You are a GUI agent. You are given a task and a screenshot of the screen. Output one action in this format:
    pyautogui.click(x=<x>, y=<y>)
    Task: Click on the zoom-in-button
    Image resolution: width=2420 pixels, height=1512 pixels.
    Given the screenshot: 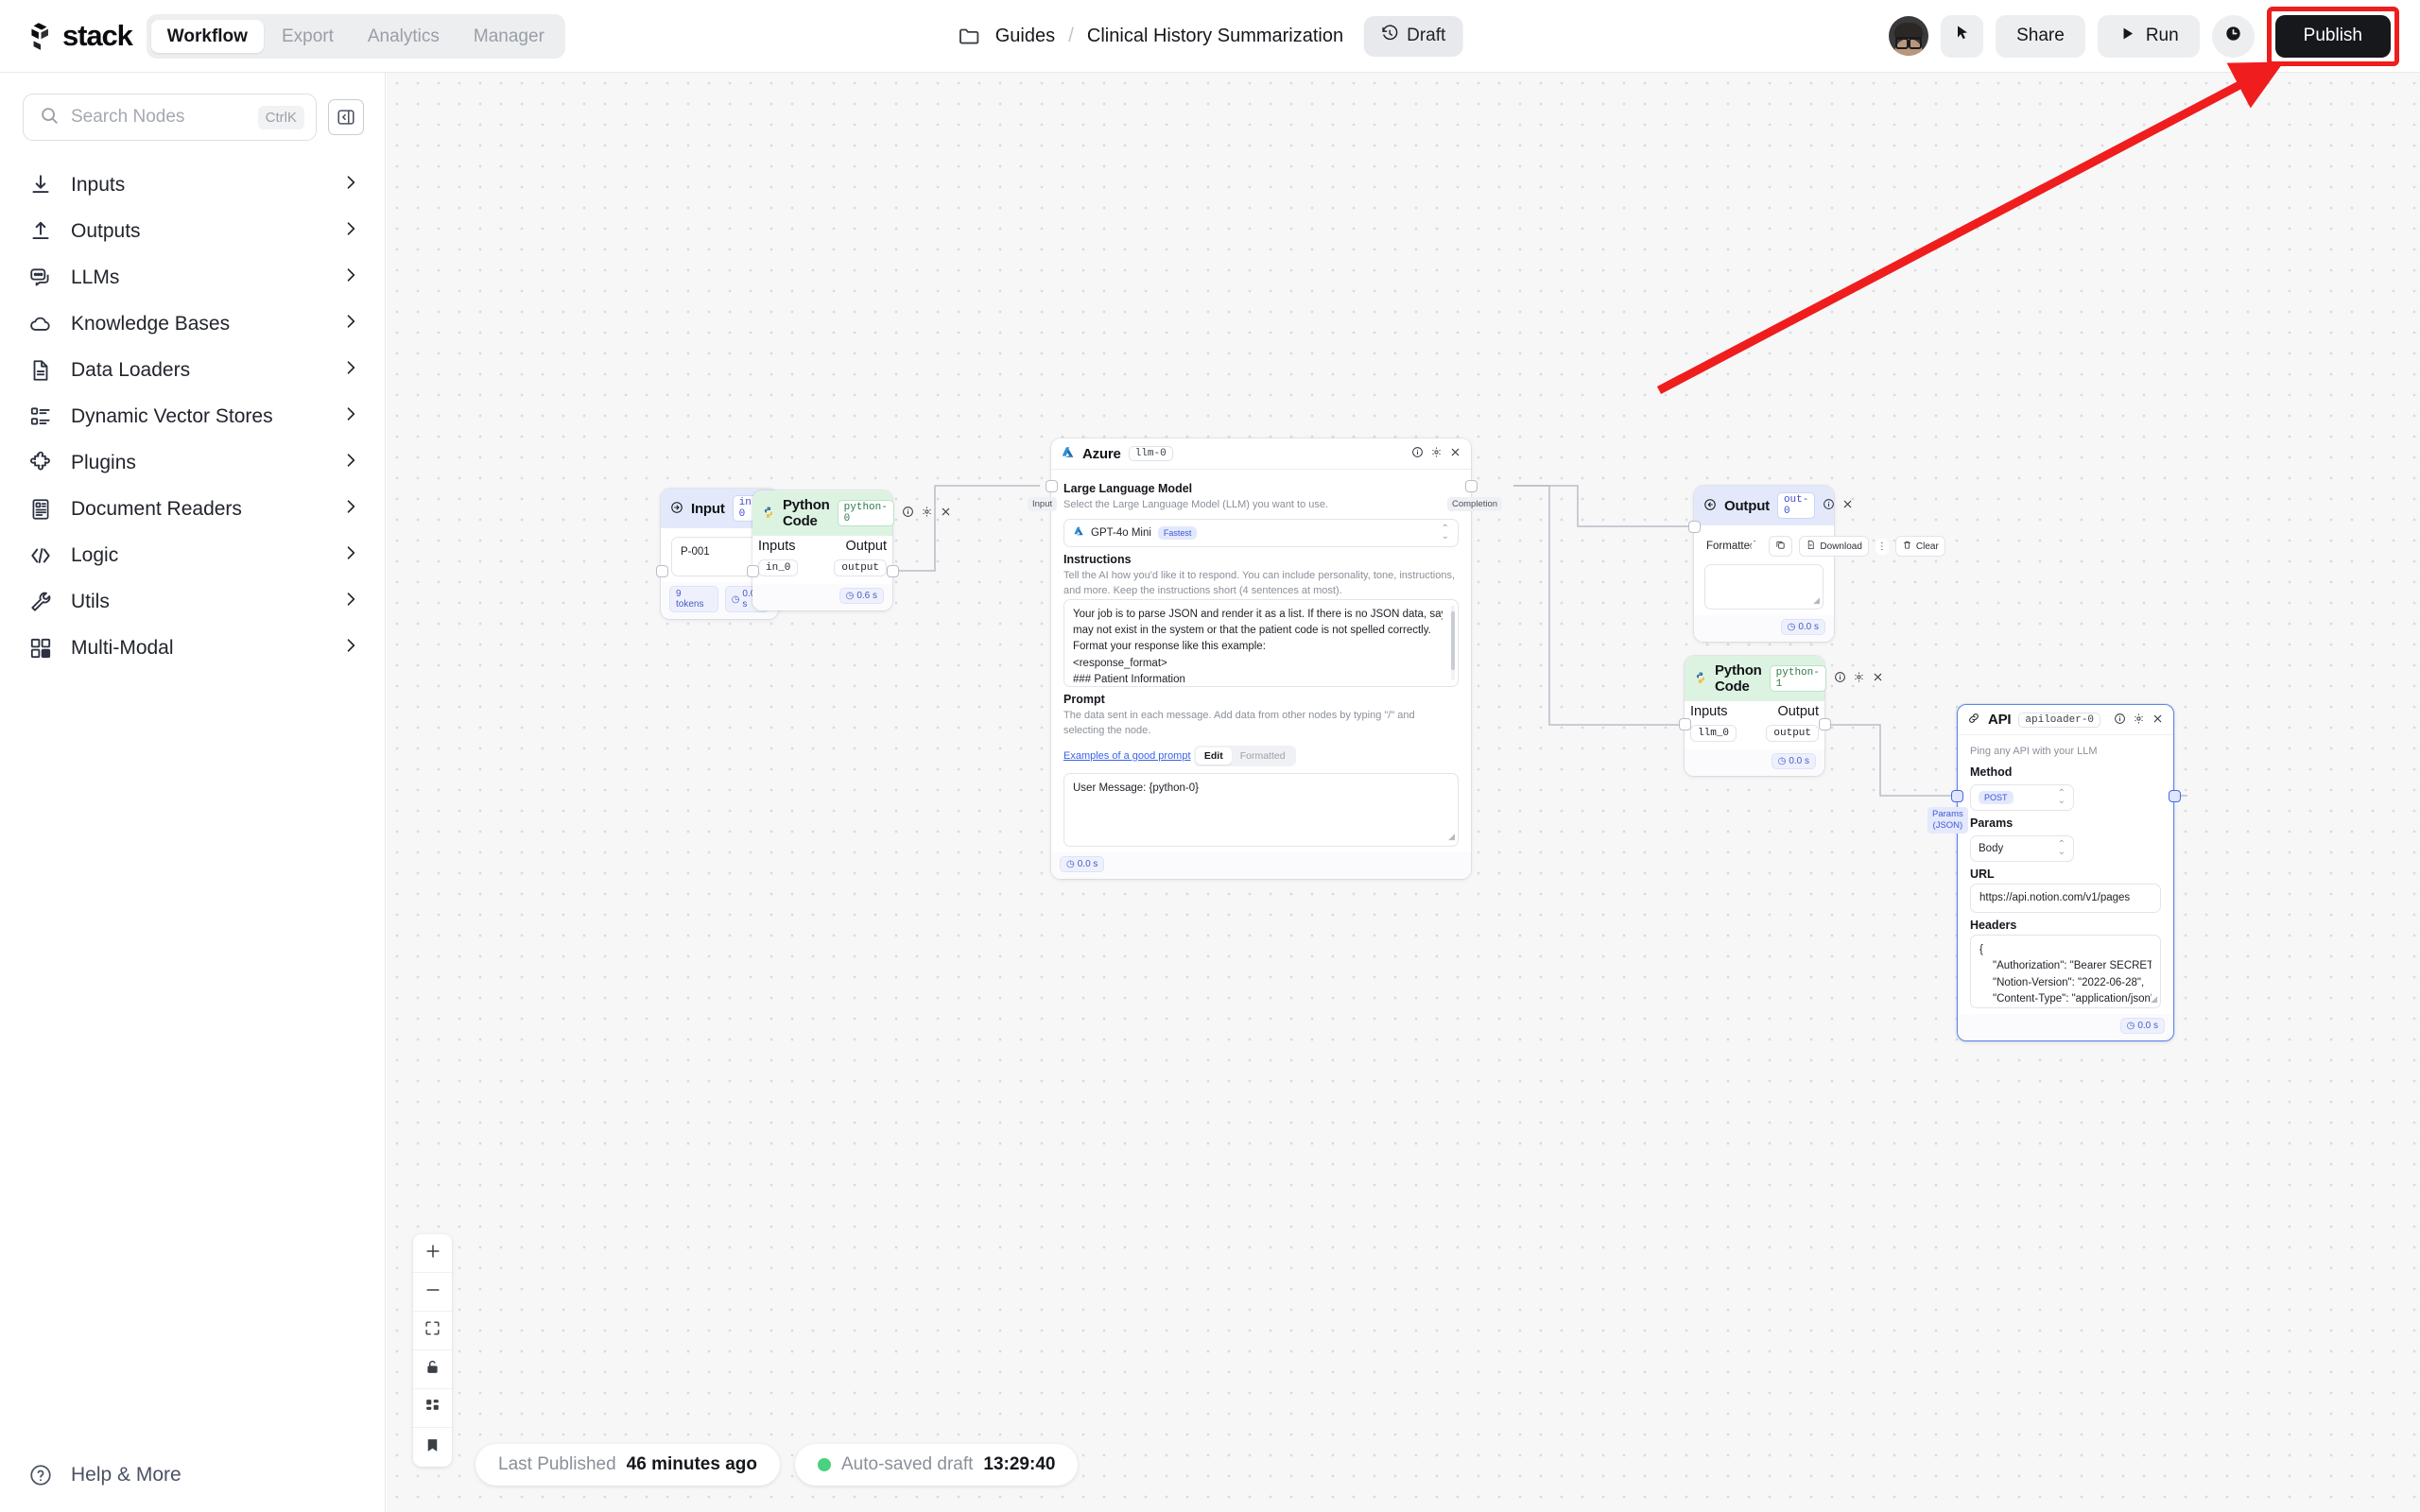 What is the action you would take?
    pyautogui.click(x=432, y=1253)
    